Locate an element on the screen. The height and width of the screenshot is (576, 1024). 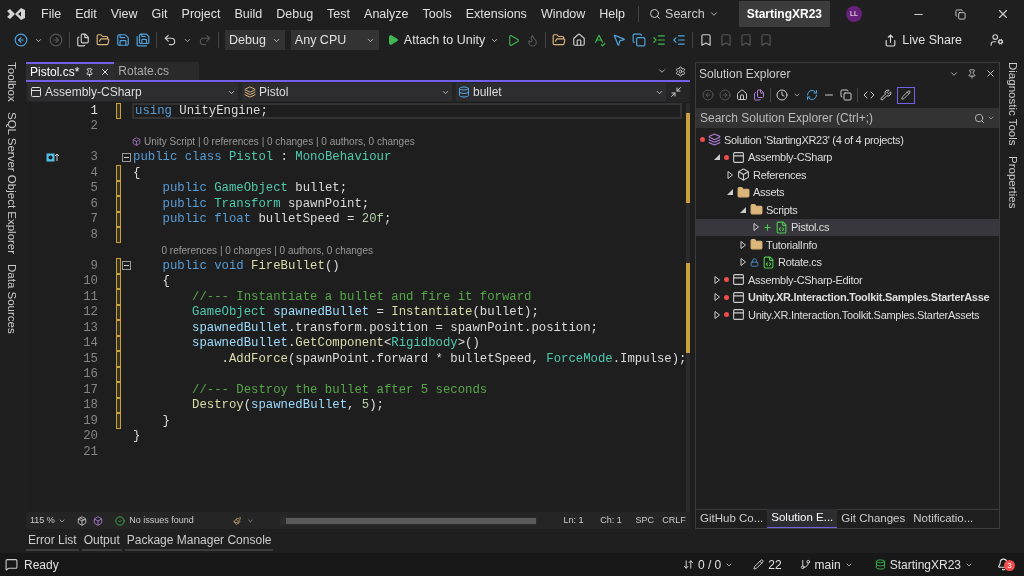
new-project-icon is located at coordinates (83, 40).